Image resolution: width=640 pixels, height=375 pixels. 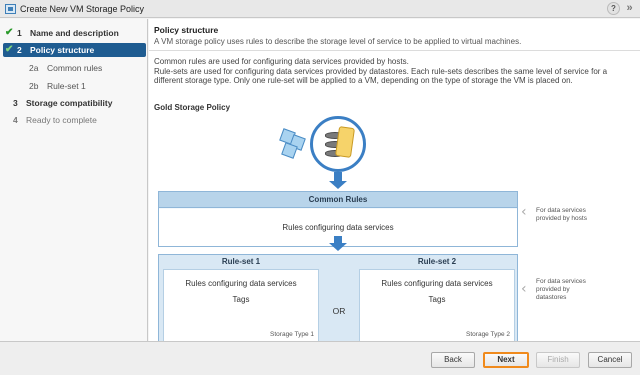 What do you see at coordinates (186, 30) in the screenshot?
I see `page-title: Policy structure` at bounding box center [186, 30].